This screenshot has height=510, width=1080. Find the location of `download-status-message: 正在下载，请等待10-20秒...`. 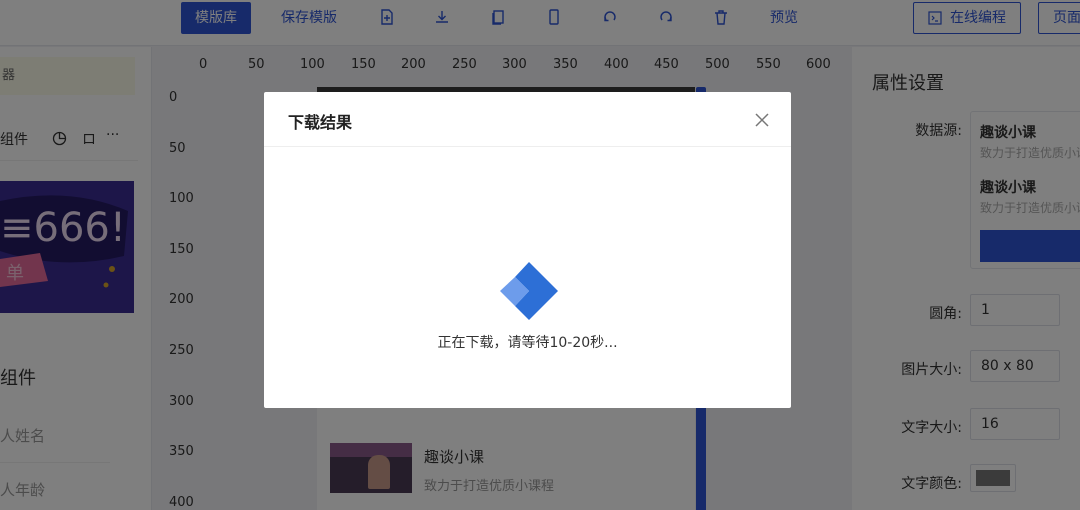

download-status-message: 正在下载，请等待10-20秒... is located at coordinates (527, 343).